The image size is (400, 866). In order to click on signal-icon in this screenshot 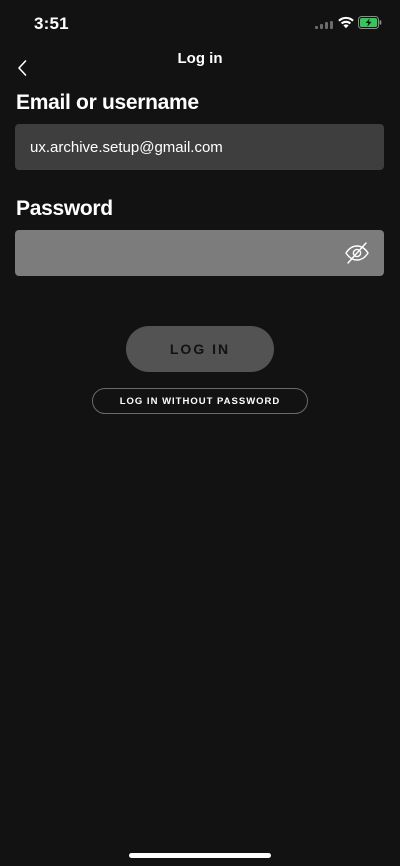, I will do `click(324, 25)`.